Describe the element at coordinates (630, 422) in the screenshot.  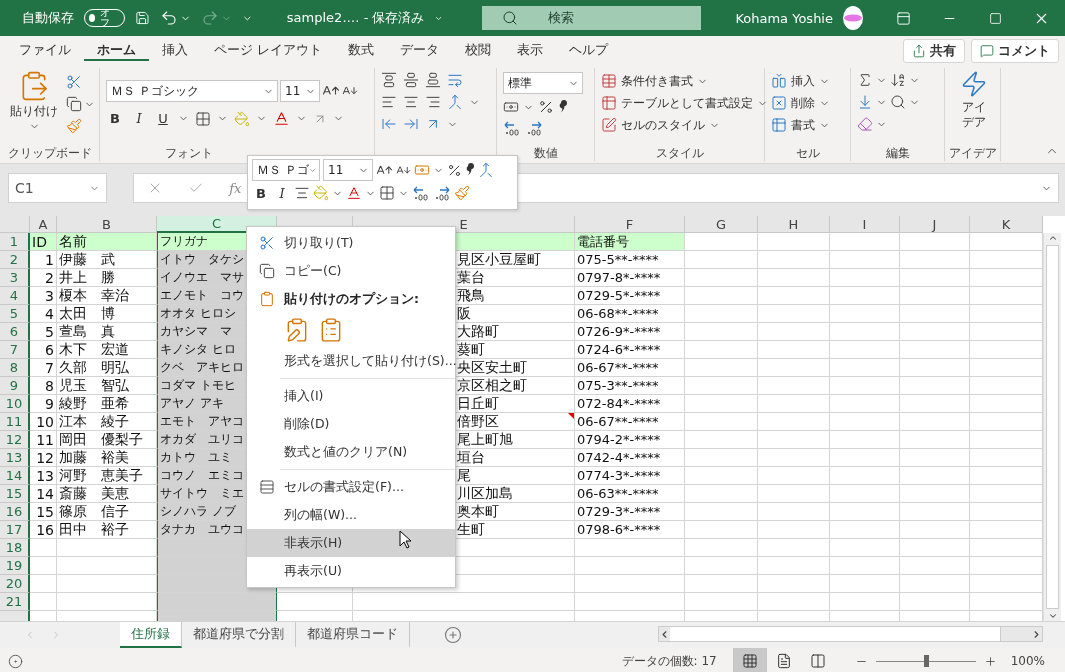
I see `table-cell: 06-67**-****` at that location.